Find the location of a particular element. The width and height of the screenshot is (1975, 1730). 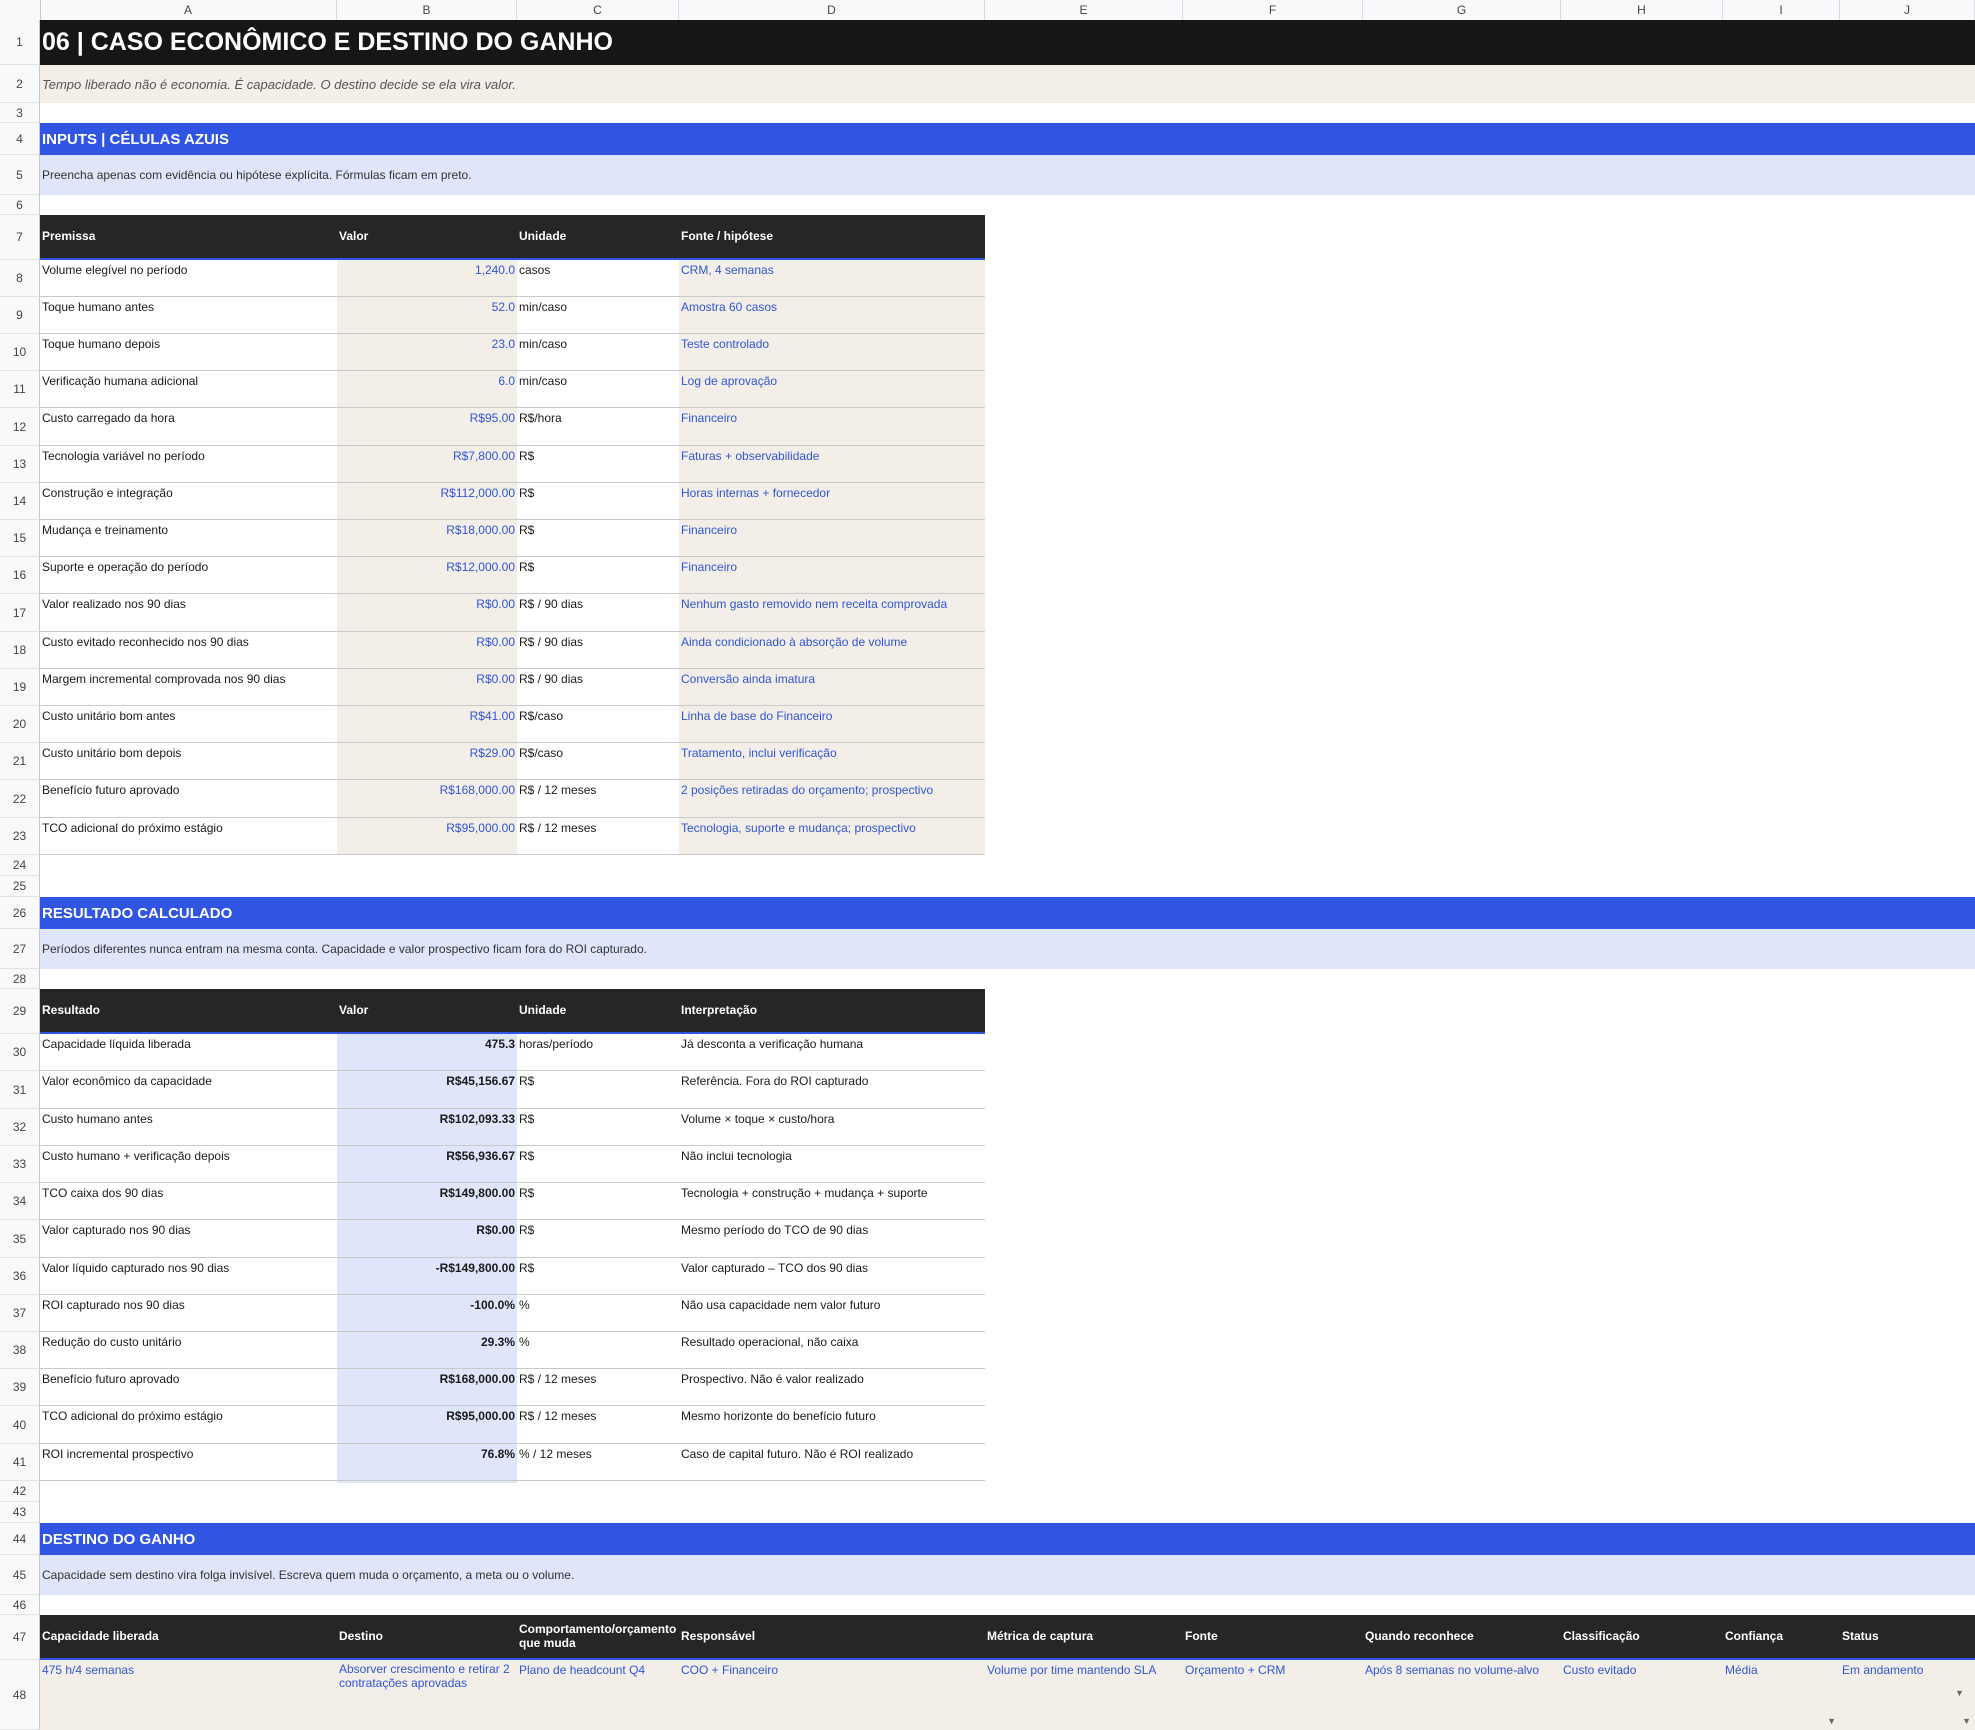

row-header: 1 is located at coordinates (20, 42).